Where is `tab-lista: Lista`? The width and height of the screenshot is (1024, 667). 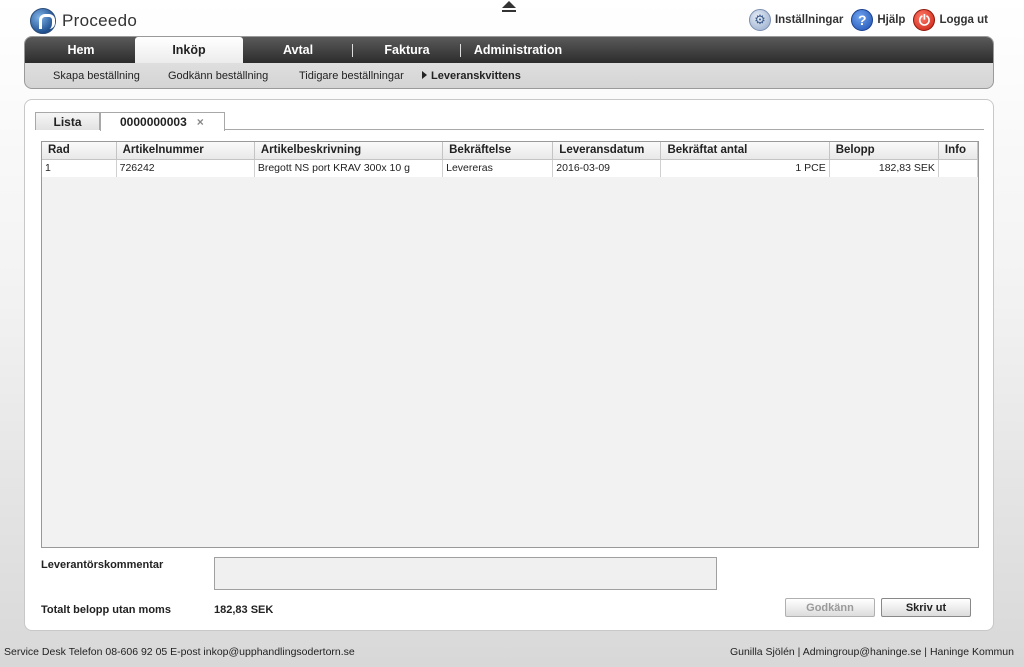 tab-lista: Lista is located at coordinates (67, 121).